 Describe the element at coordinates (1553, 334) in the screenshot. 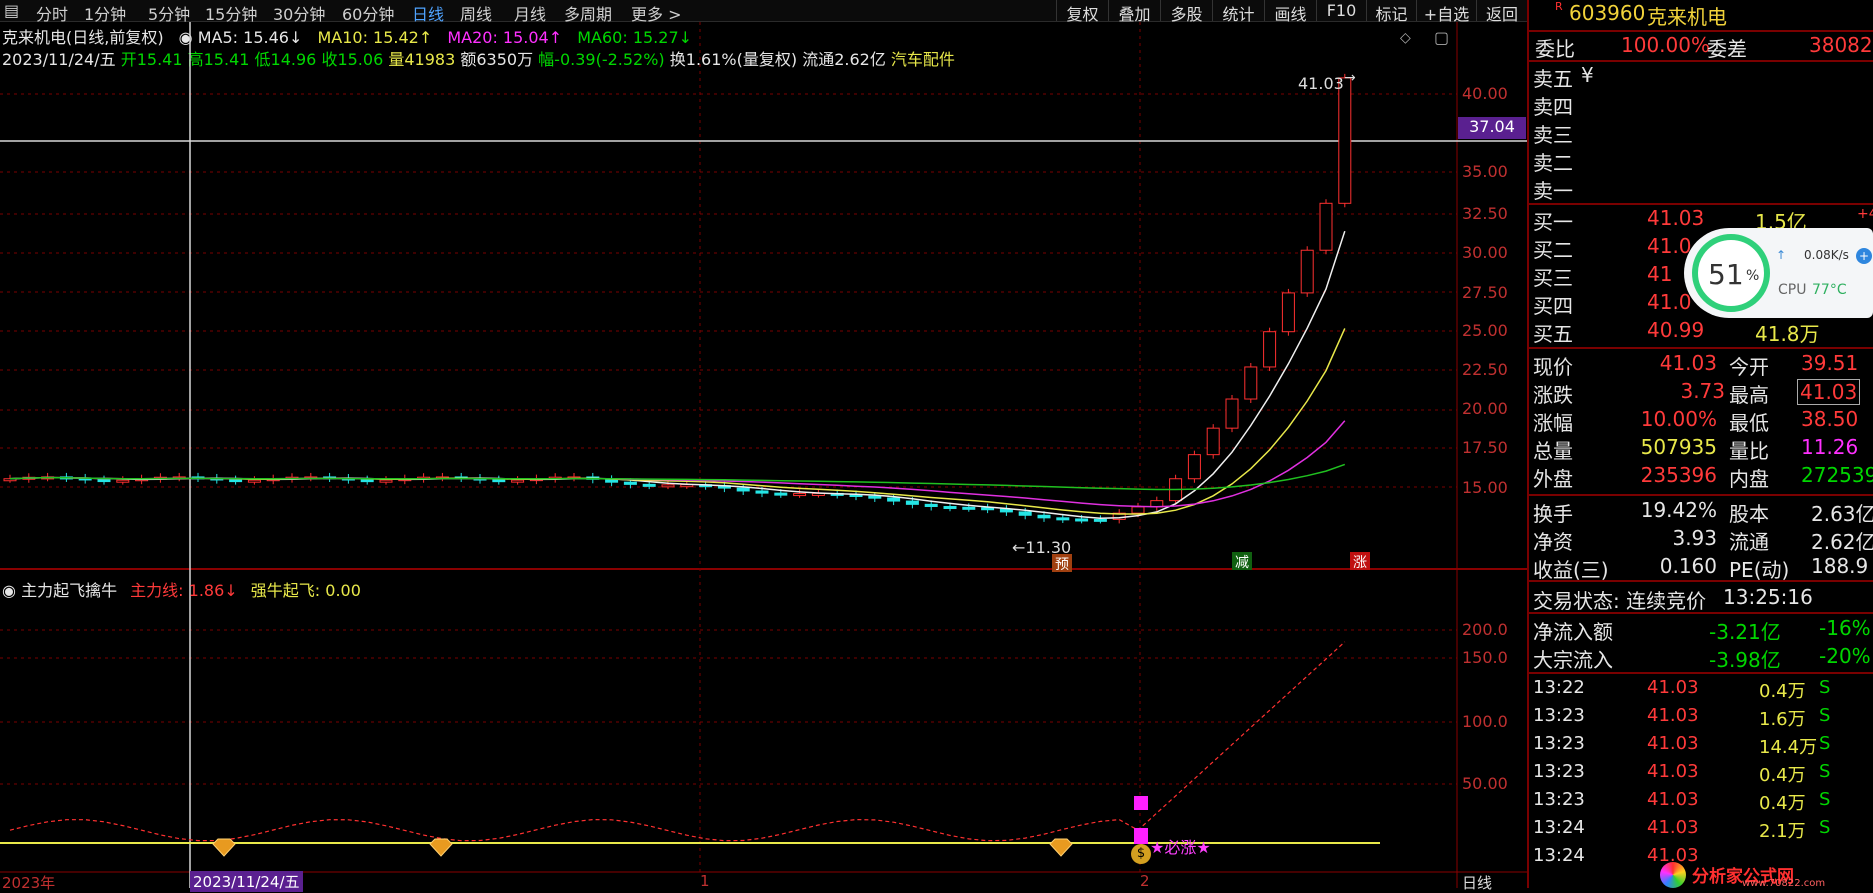

I see `buy-label: 买五` at that location.